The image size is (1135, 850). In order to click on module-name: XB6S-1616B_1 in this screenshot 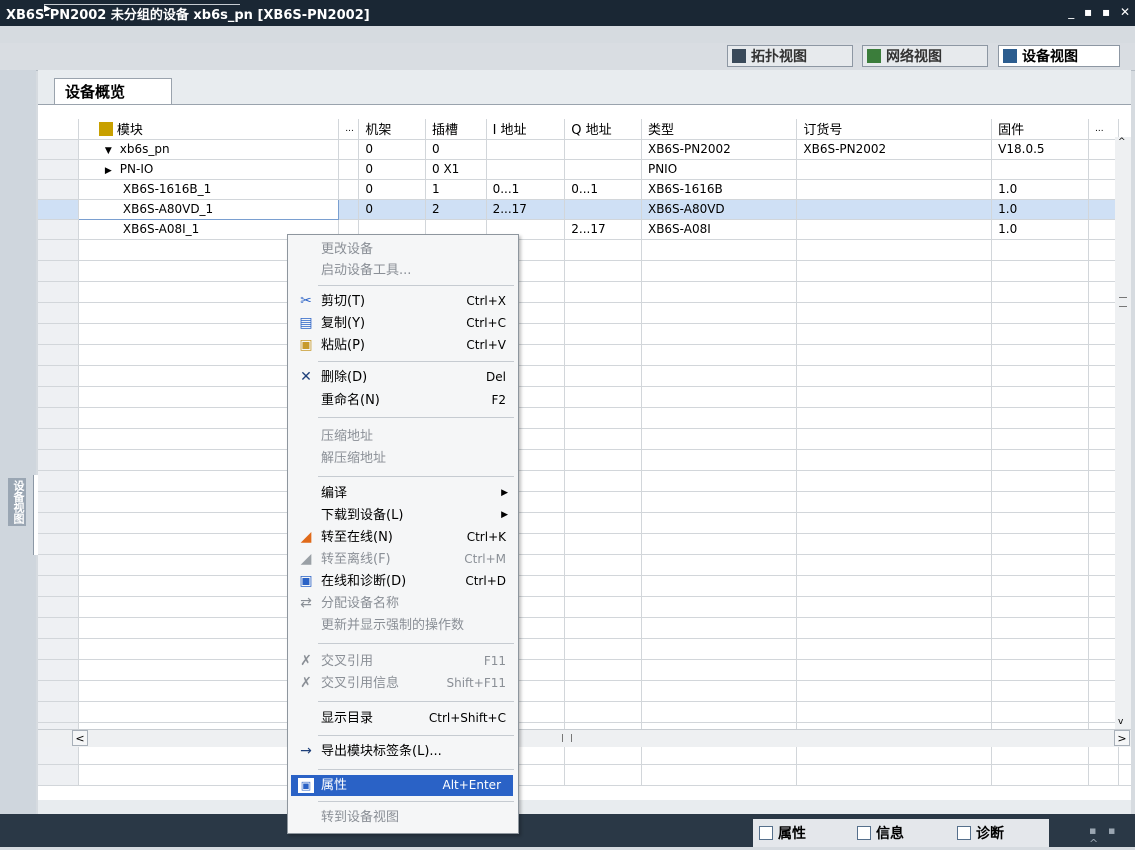, I will do `click(209, 189)`.